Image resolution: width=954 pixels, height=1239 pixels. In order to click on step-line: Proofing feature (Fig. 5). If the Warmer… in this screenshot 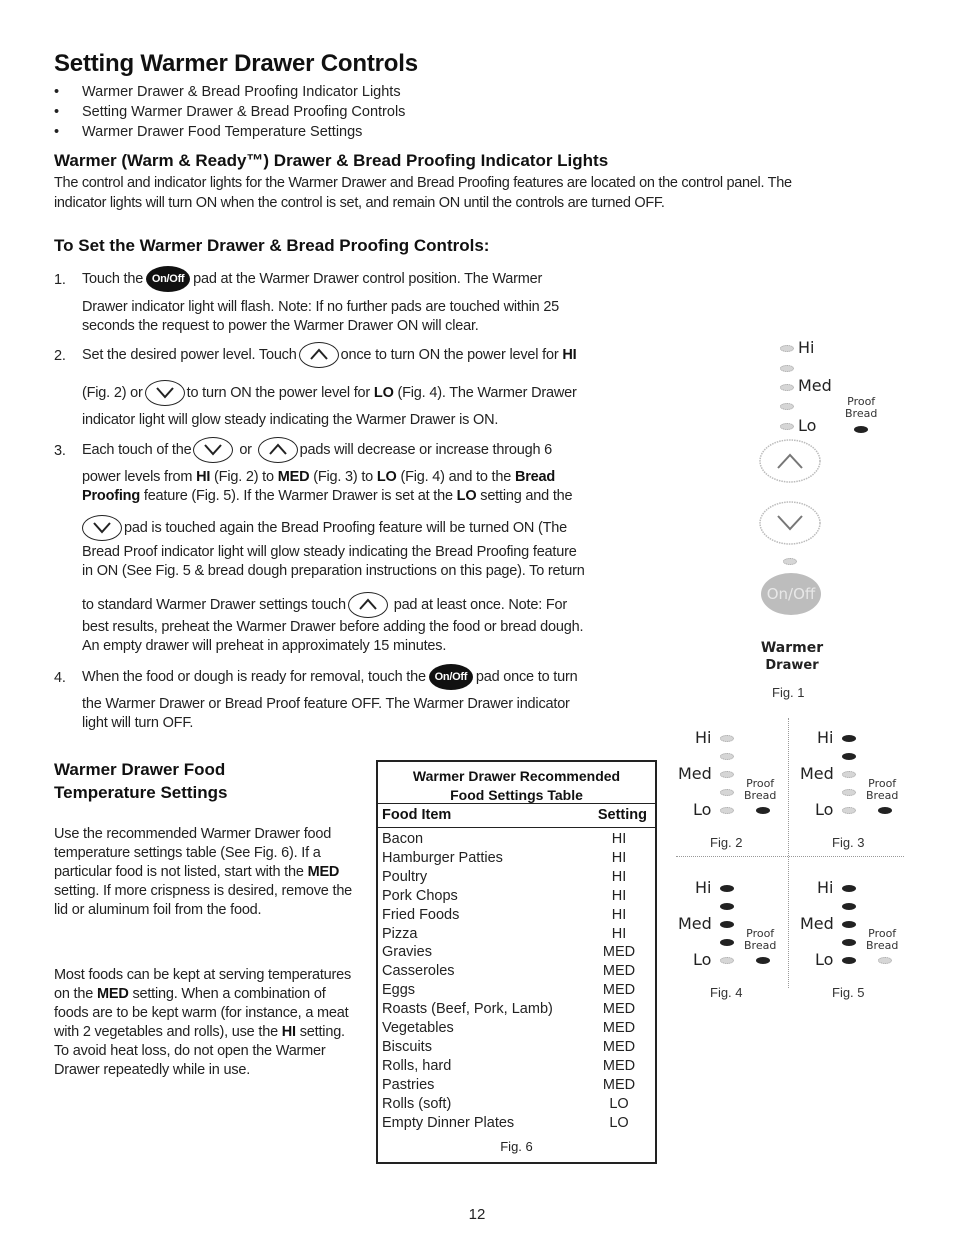, I will do `click(327, 496)`.